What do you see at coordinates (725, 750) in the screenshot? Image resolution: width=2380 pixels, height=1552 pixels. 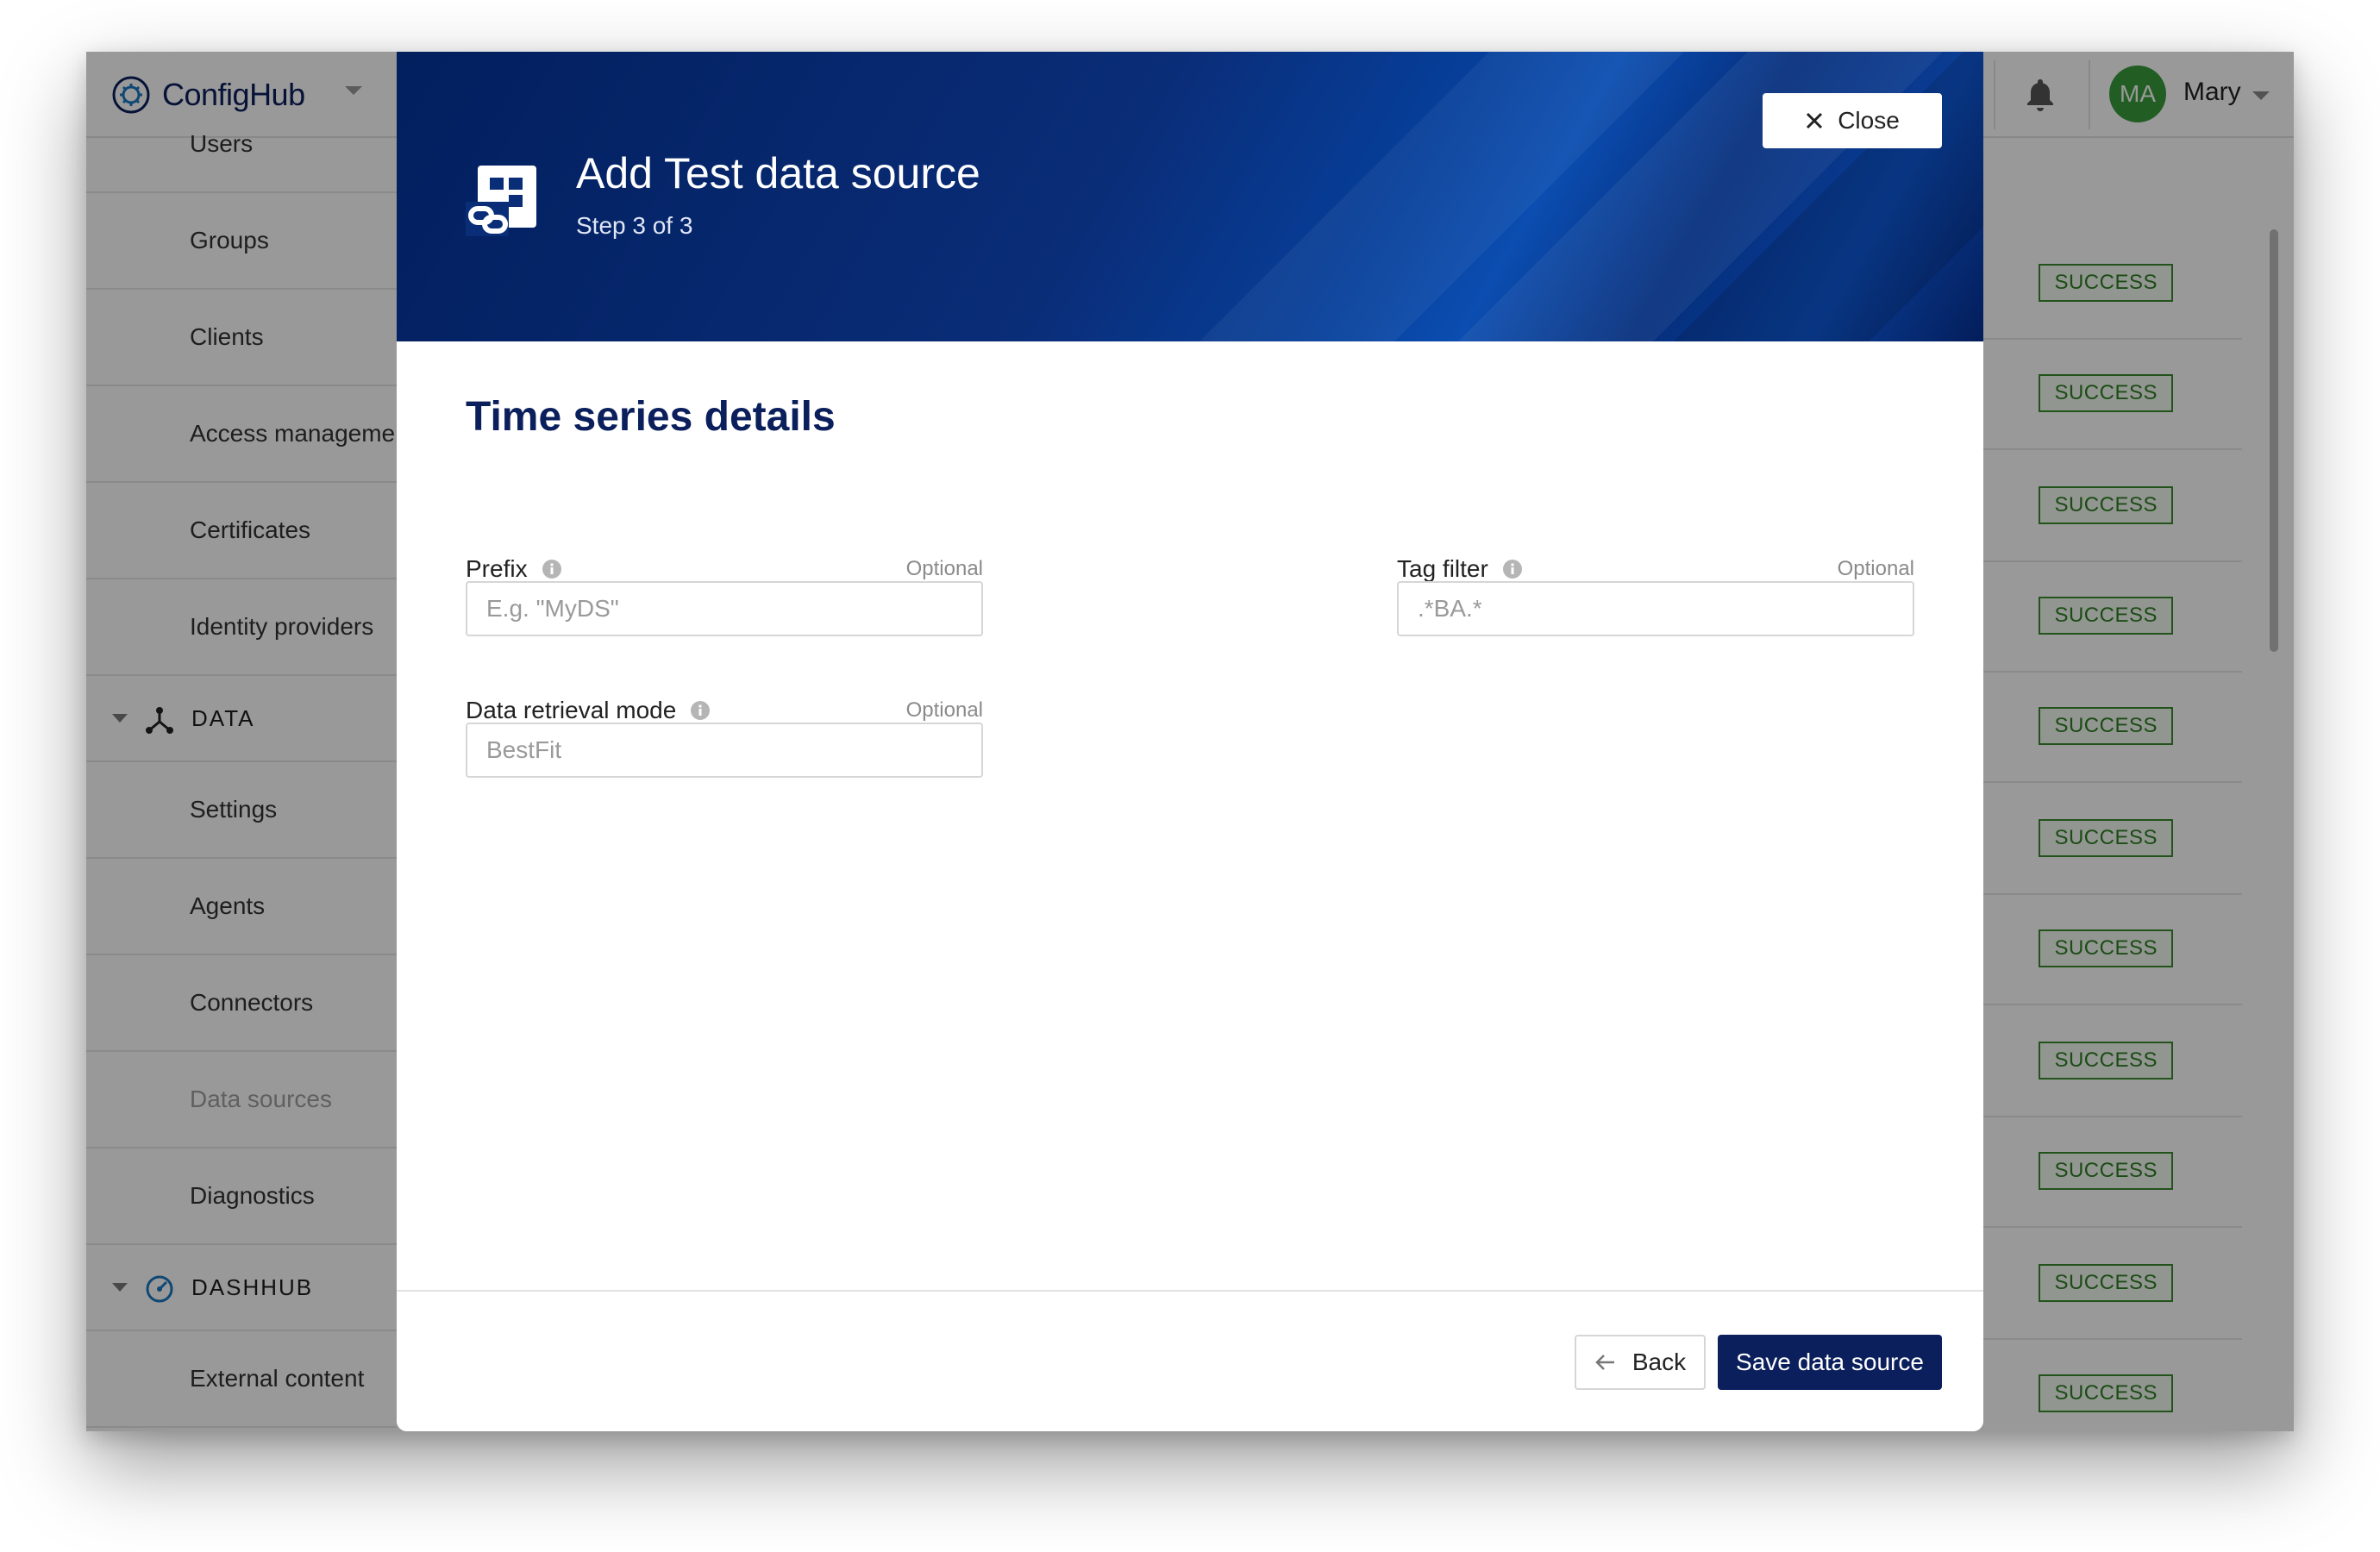 I see `retrieval-mode-input` at bounding box center [725, 750].